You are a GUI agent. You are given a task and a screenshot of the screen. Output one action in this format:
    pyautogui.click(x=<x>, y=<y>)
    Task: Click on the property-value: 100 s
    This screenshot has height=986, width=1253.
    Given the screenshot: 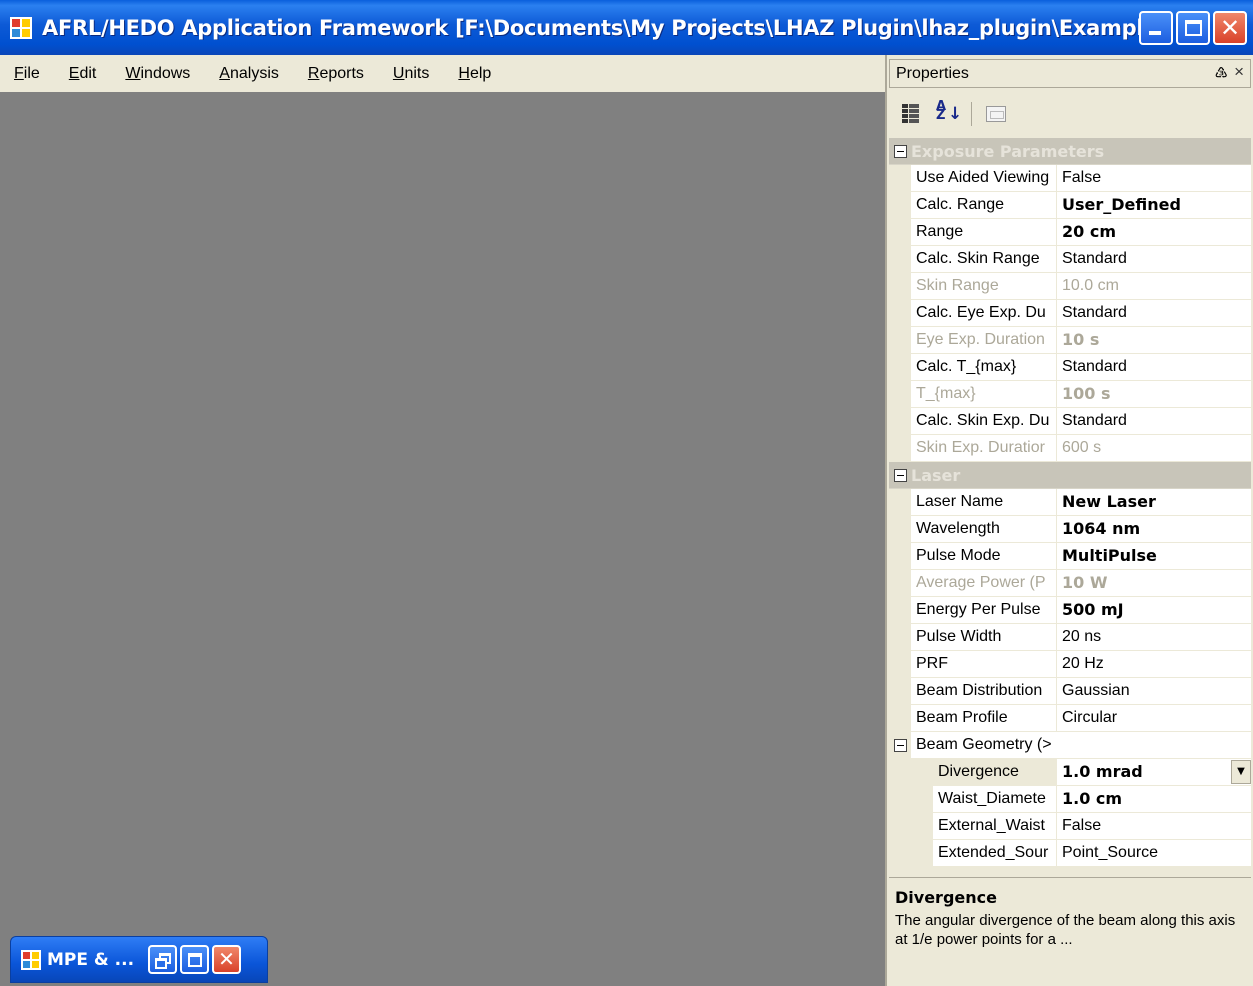 What is the action you would take?
    pyautogui.click(x=1154, y=394)
    